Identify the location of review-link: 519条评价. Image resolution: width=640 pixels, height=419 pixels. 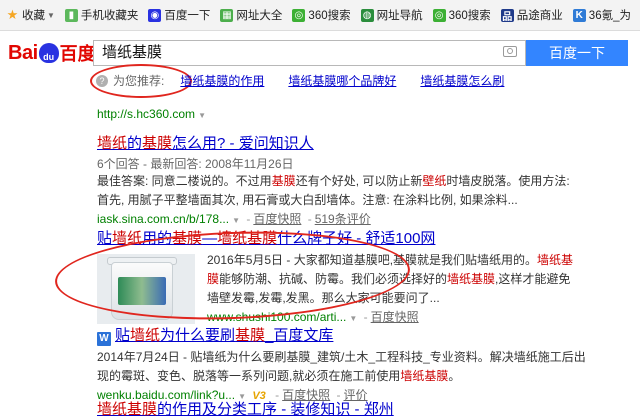
(343, 219).